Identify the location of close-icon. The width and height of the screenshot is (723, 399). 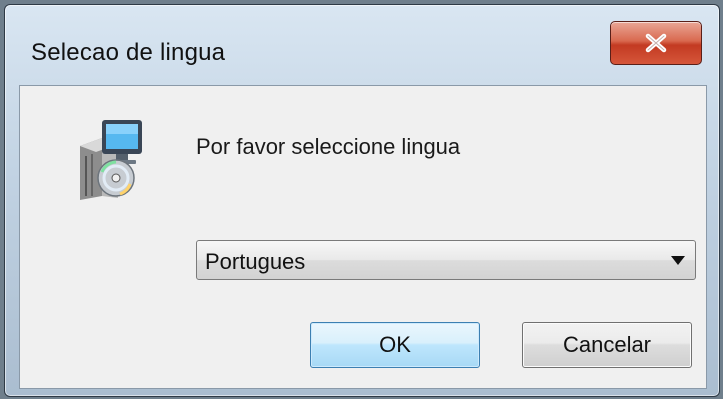
(656, 43).